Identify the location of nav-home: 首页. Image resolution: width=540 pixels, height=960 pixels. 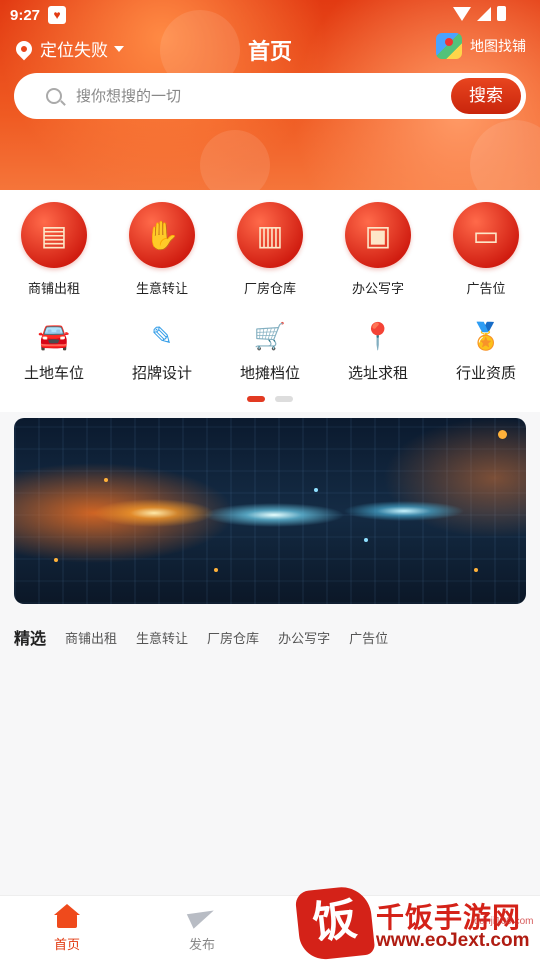
(67, 928).